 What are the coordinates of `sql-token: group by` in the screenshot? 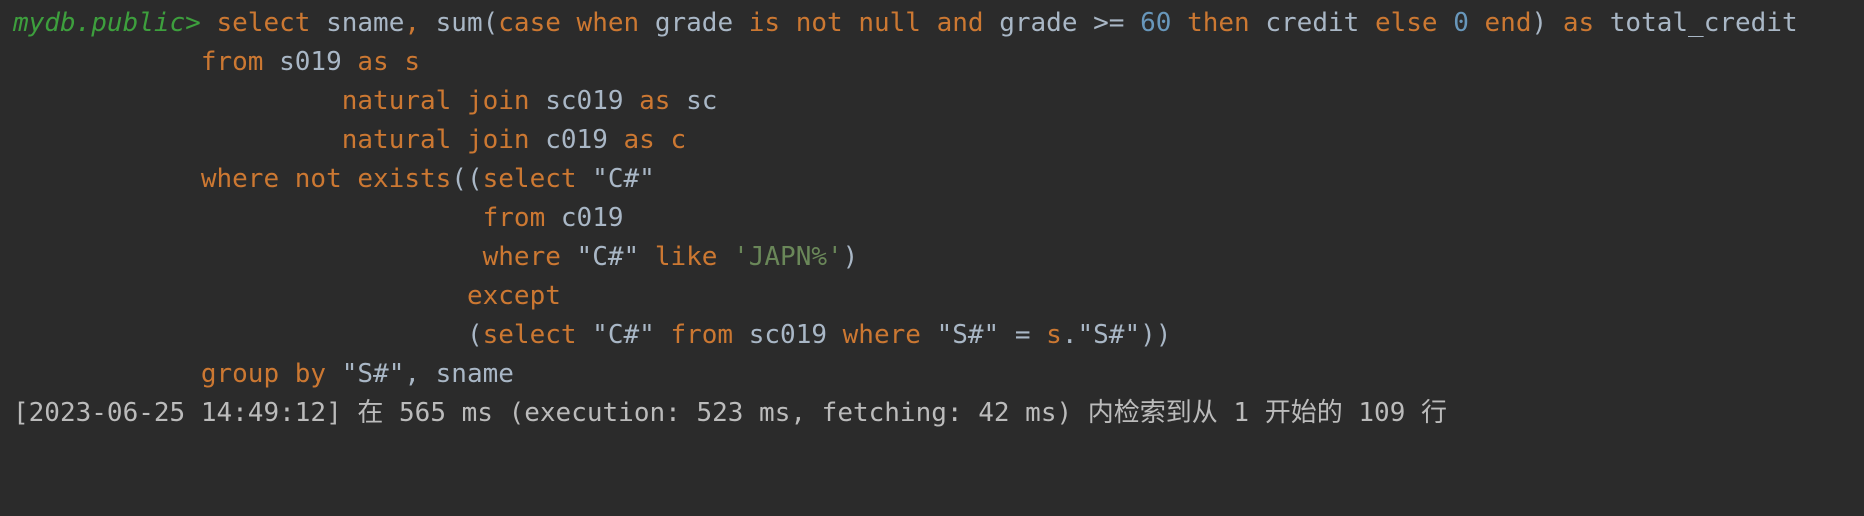 It's located at (263, 374).